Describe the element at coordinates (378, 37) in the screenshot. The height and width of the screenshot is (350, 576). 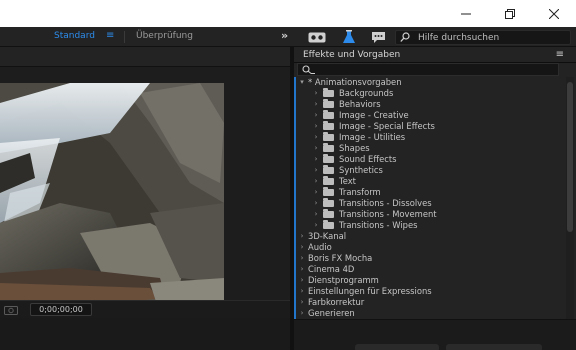
I see `chat-bubble-icon` at that location.